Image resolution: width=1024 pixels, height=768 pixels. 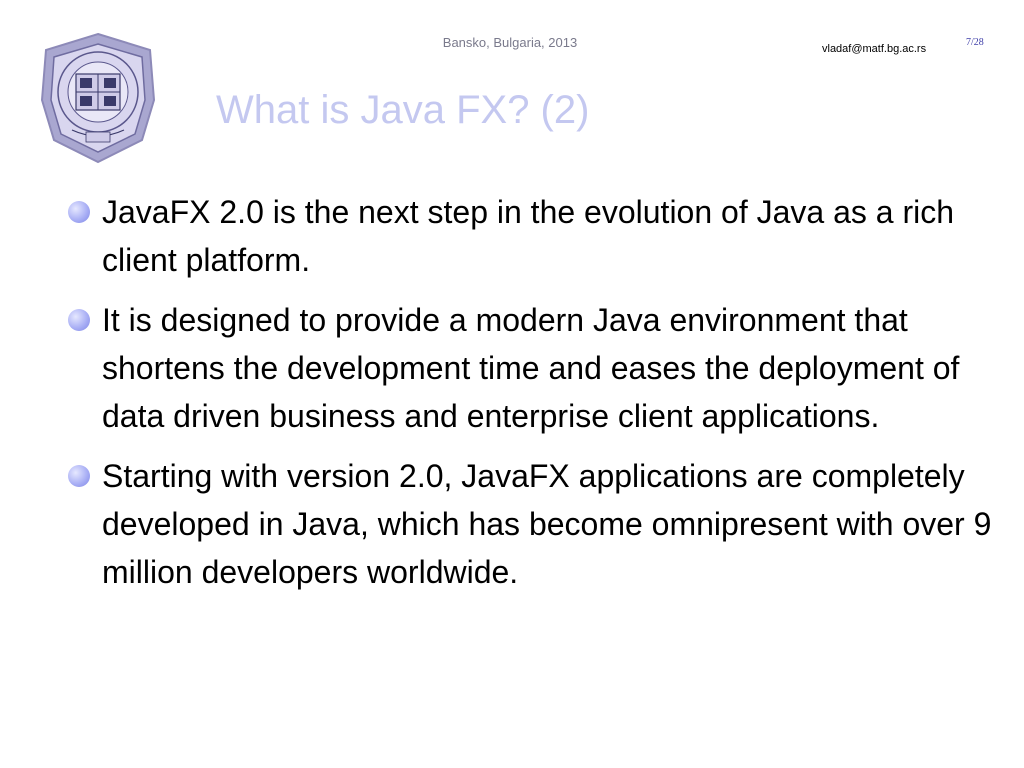 What do you see at coordinates (874, 49) in the screenshot?
I see `slide-header-email: vladaf@matf.bg.ac.rs` at bounding box center [874, 49].